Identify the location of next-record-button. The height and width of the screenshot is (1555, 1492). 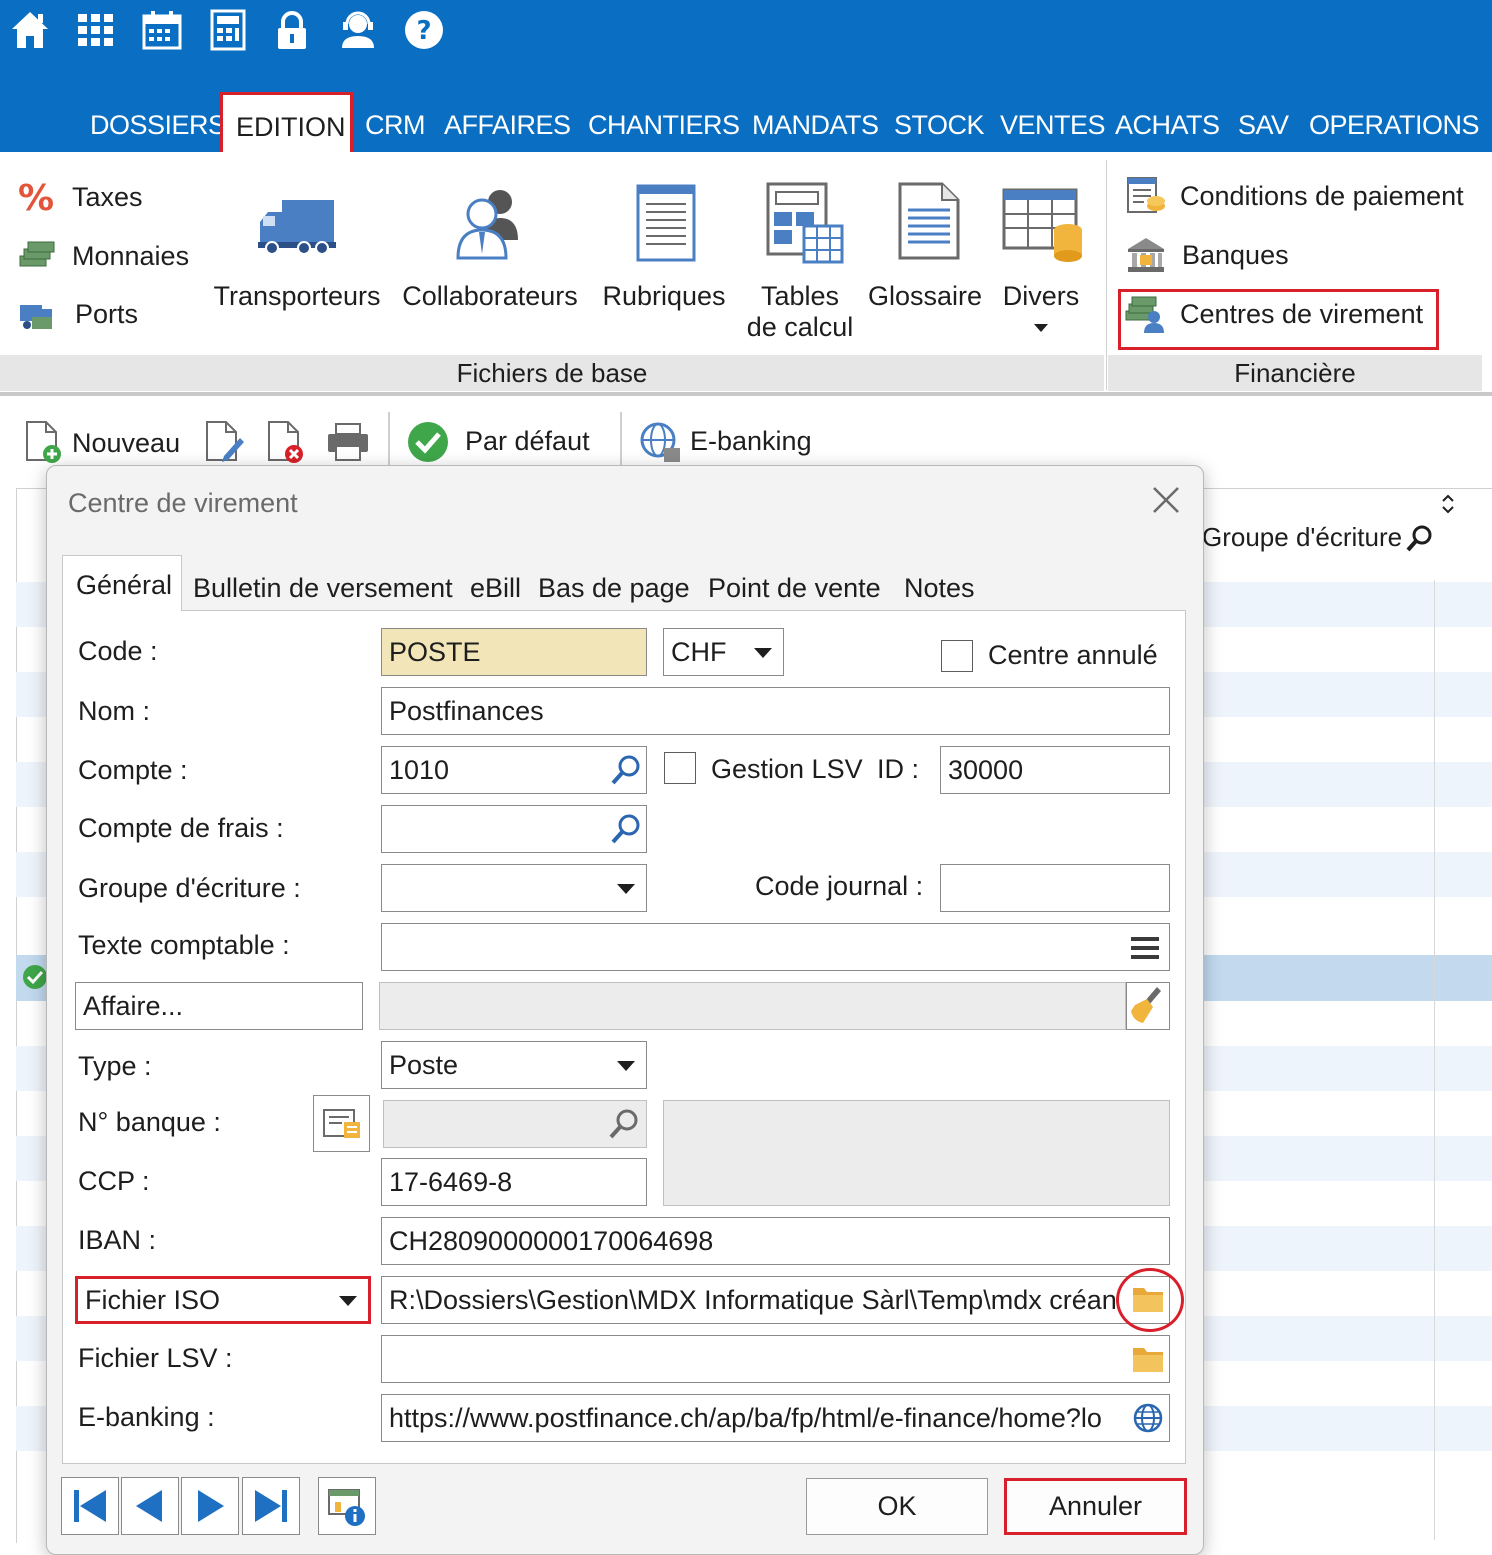
(210, 1506).